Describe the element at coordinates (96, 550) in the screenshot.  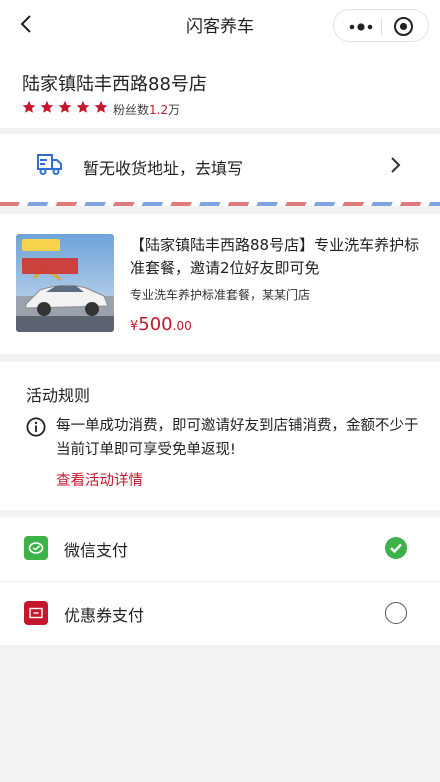
I see `wechat-pay-label: 微信支付` at that location.